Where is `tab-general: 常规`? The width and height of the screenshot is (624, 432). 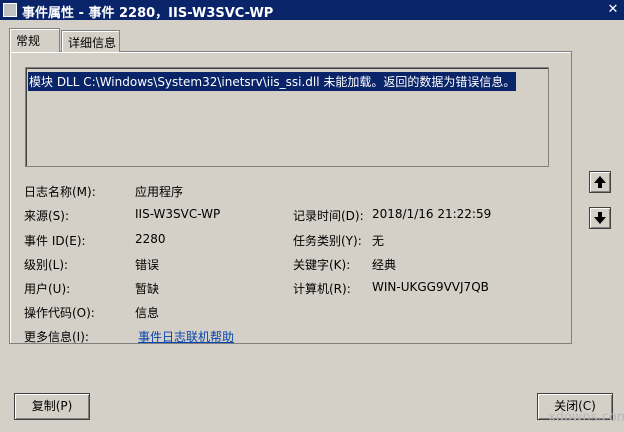 tab-general: 常规 is located at coordinates (34, 40).